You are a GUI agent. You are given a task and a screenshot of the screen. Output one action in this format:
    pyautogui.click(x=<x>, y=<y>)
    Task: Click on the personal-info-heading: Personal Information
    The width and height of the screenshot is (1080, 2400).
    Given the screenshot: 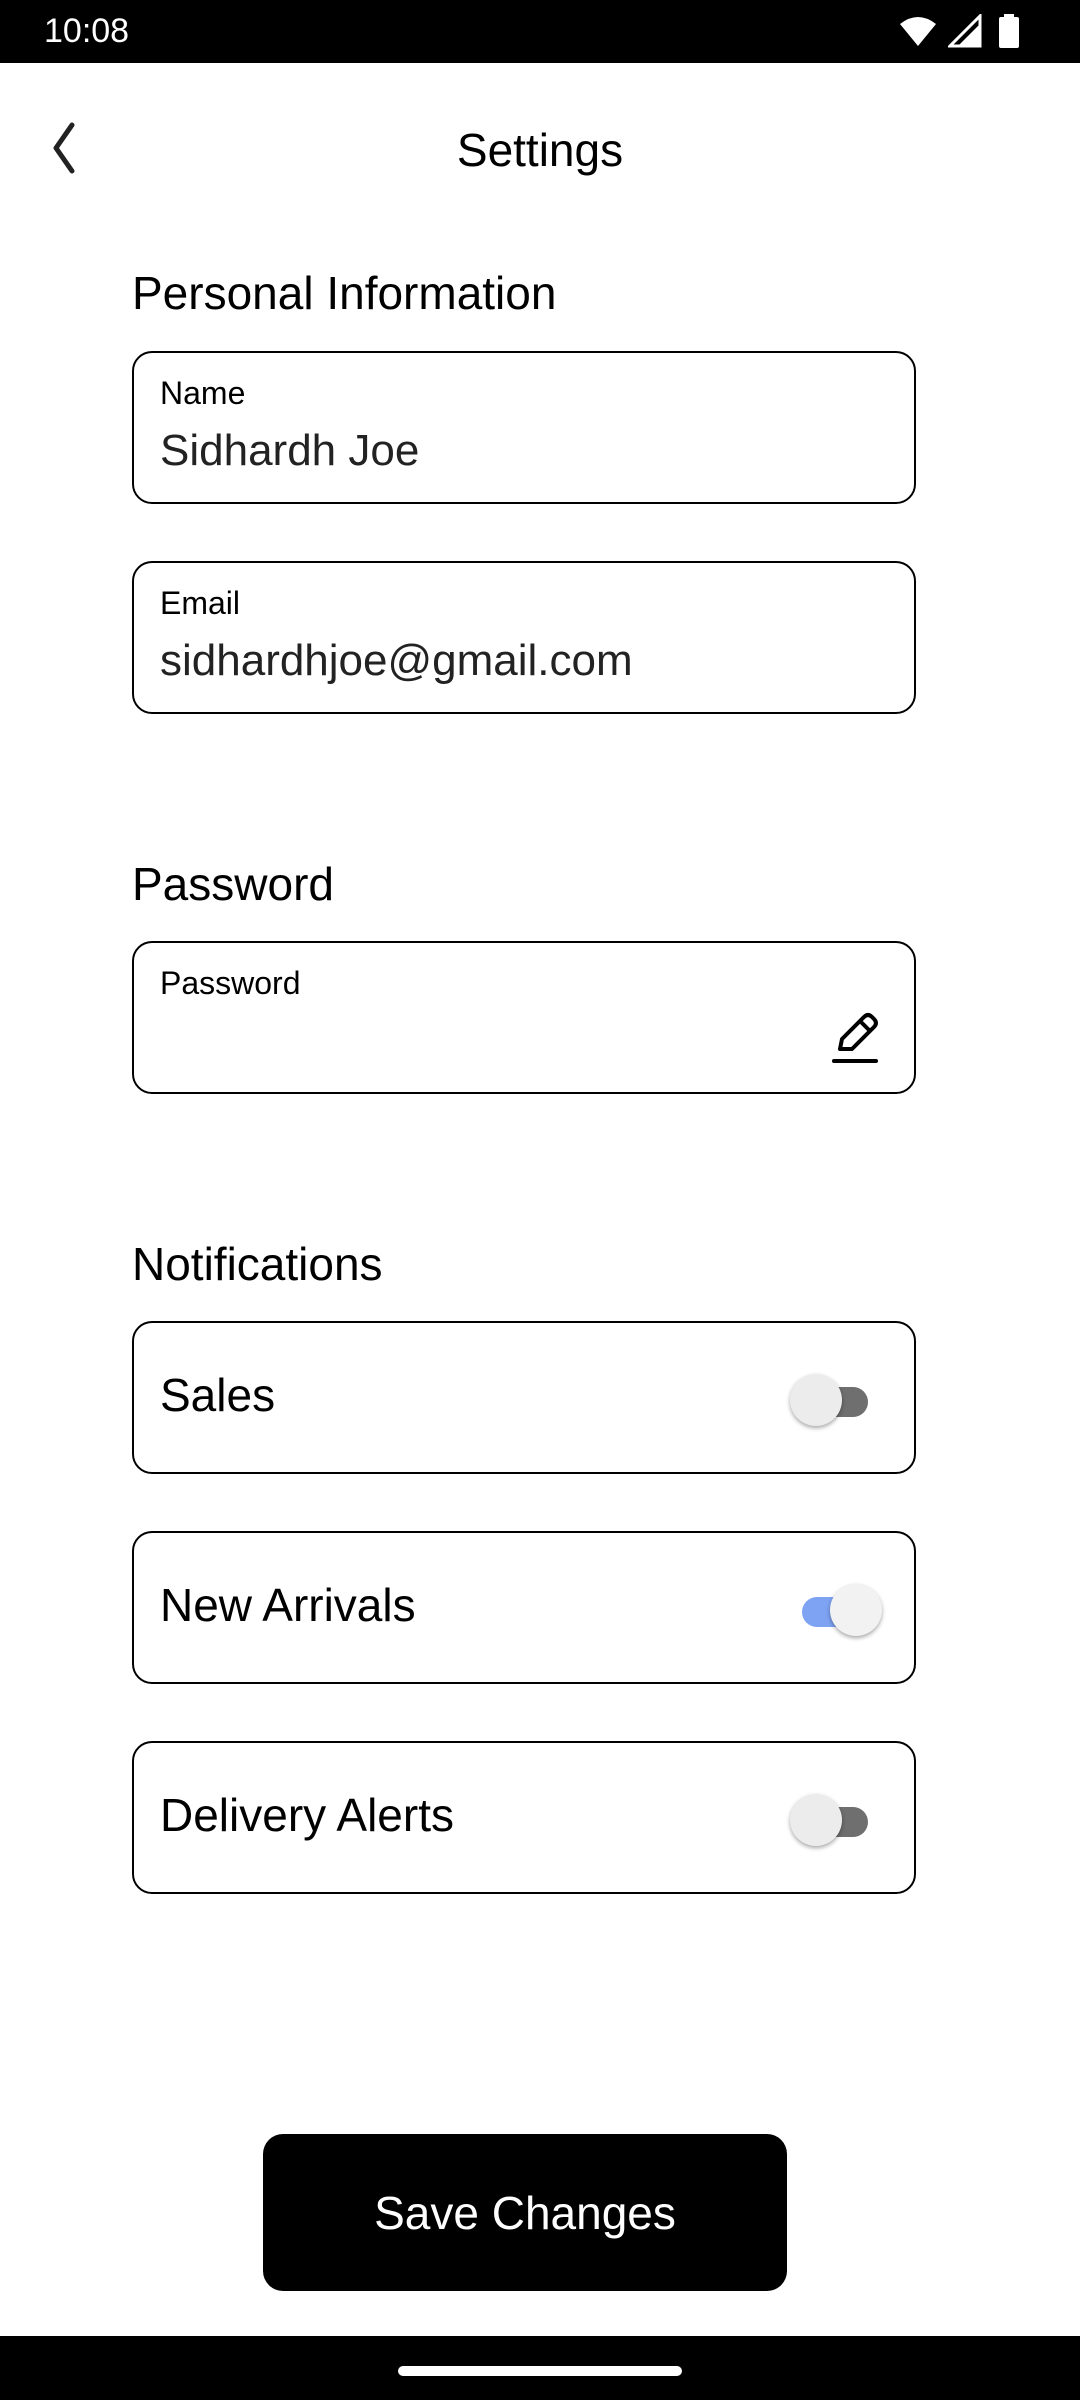 What is the action you would take?
    pyautogui.click(x=344, y=293)
    